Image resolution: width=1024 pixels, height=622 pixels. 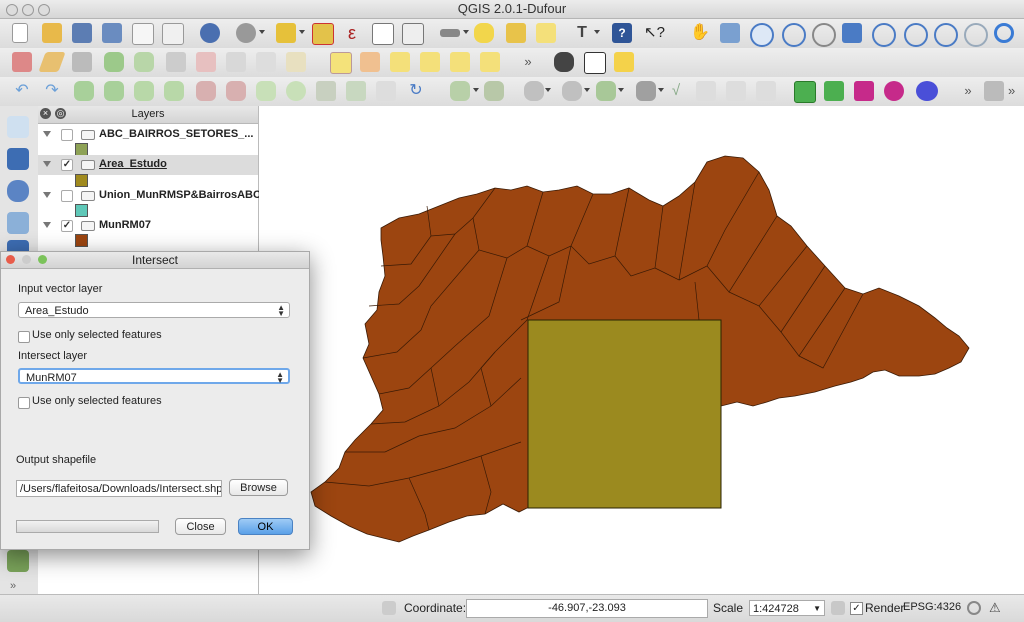 I want to click on composer-manager-icon, so click(x=173, y=34).